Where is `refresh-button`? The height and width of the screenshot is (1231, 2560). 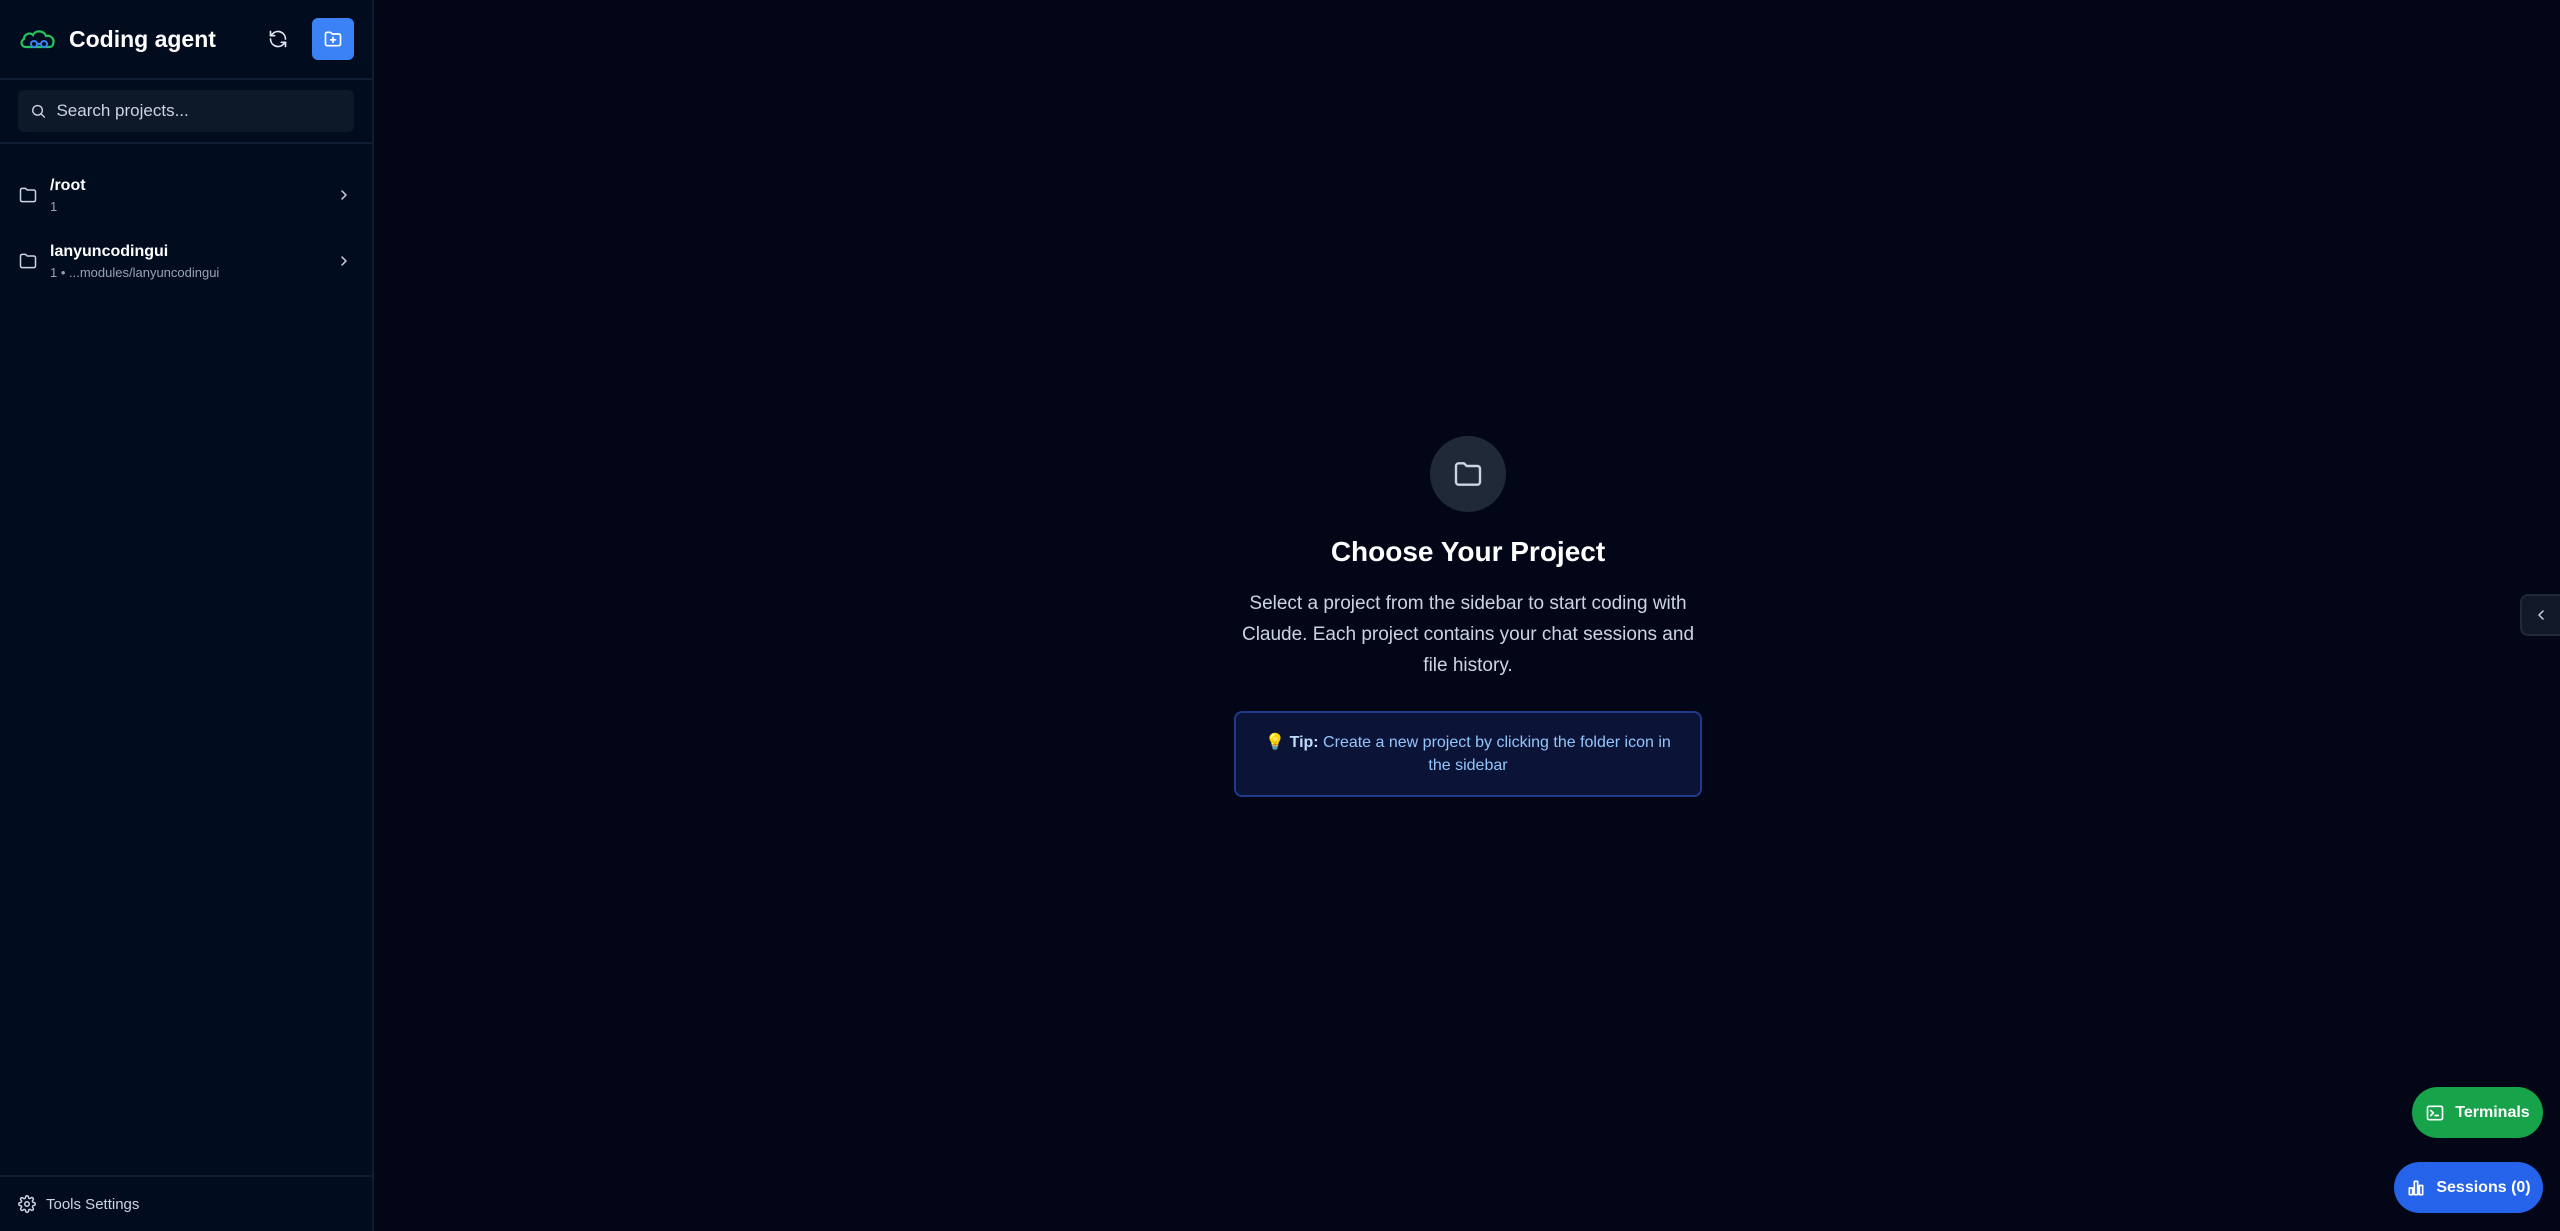
refresh-button is located at coordinates (278, 39).